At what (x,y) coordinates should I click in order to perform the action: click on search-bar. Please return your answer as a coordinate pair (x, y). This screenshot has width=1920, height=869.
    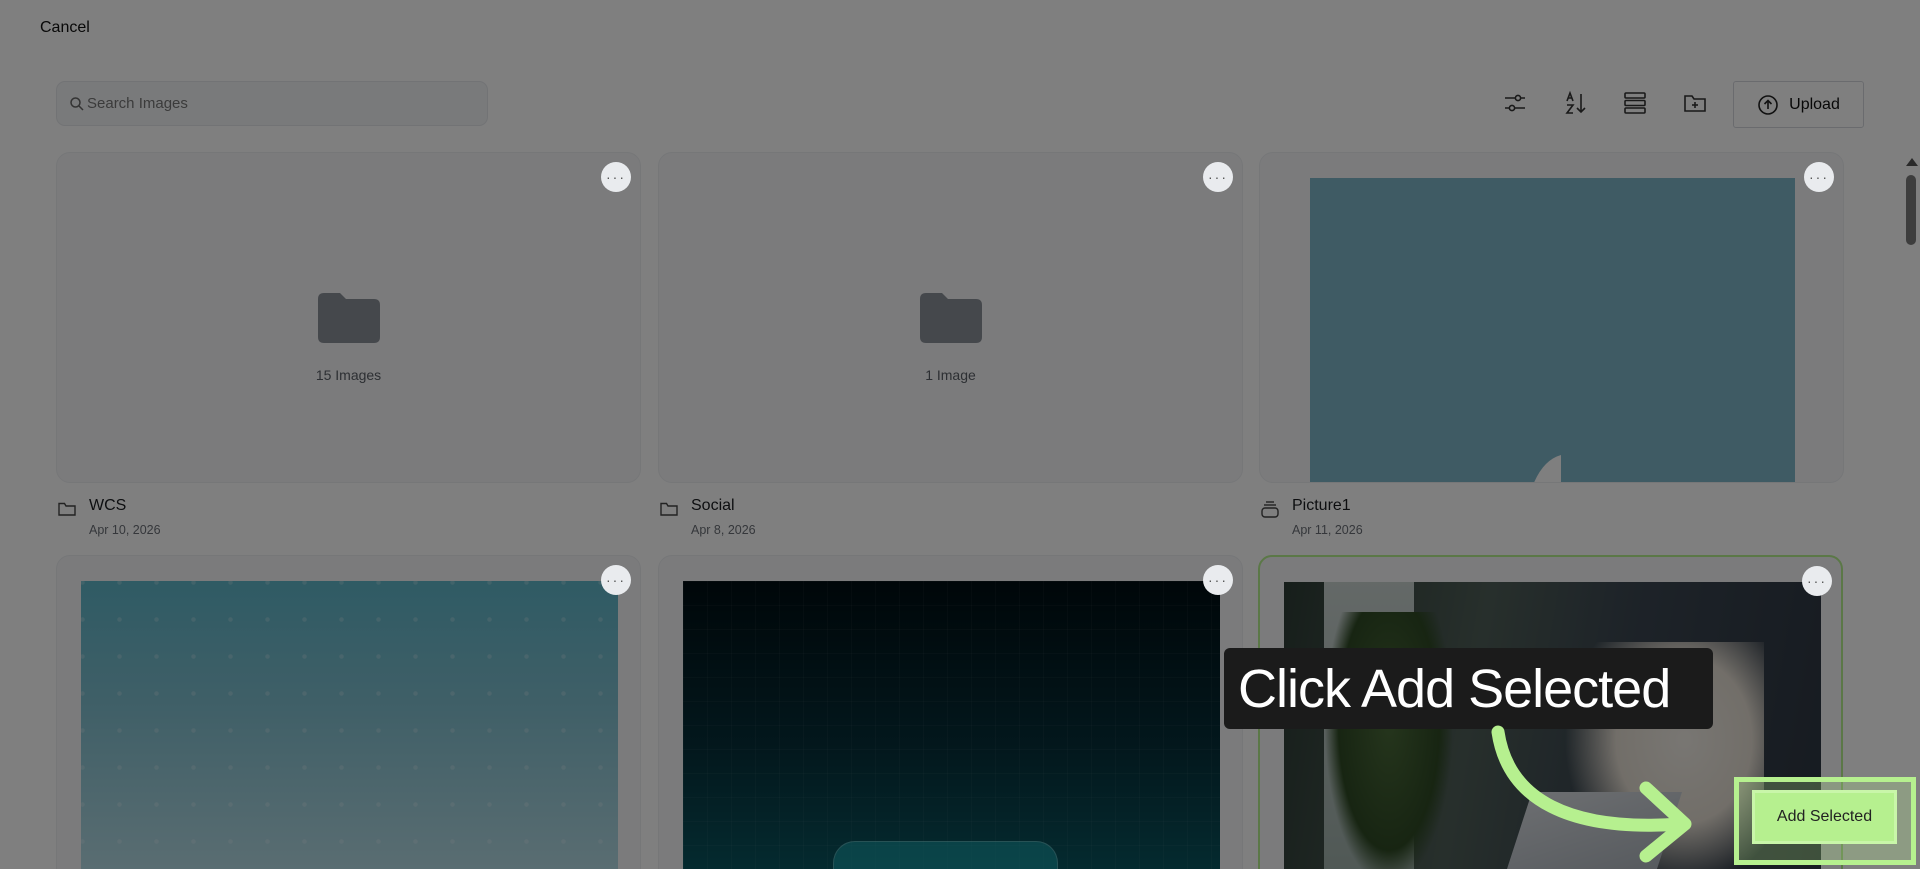
    Looking at the image, I should click on (272, 103).